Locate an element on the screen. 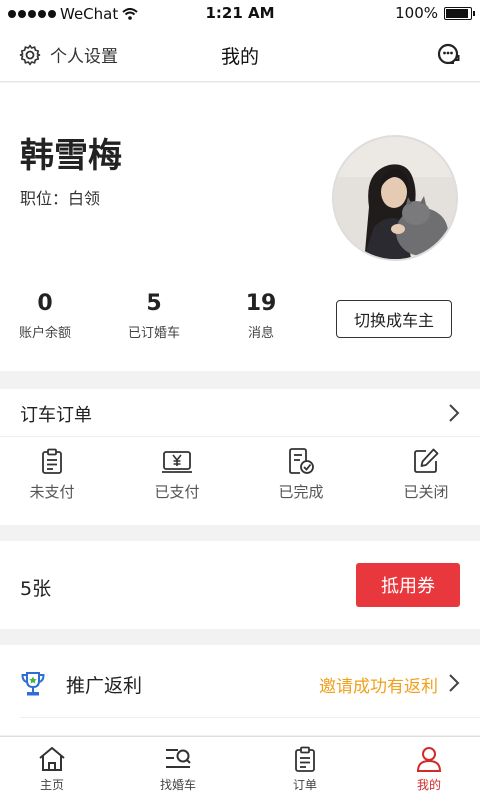 The height and width of the screenshot is (800, 480). order-completed-label: 已完成 is located at coordinates (301, 492).